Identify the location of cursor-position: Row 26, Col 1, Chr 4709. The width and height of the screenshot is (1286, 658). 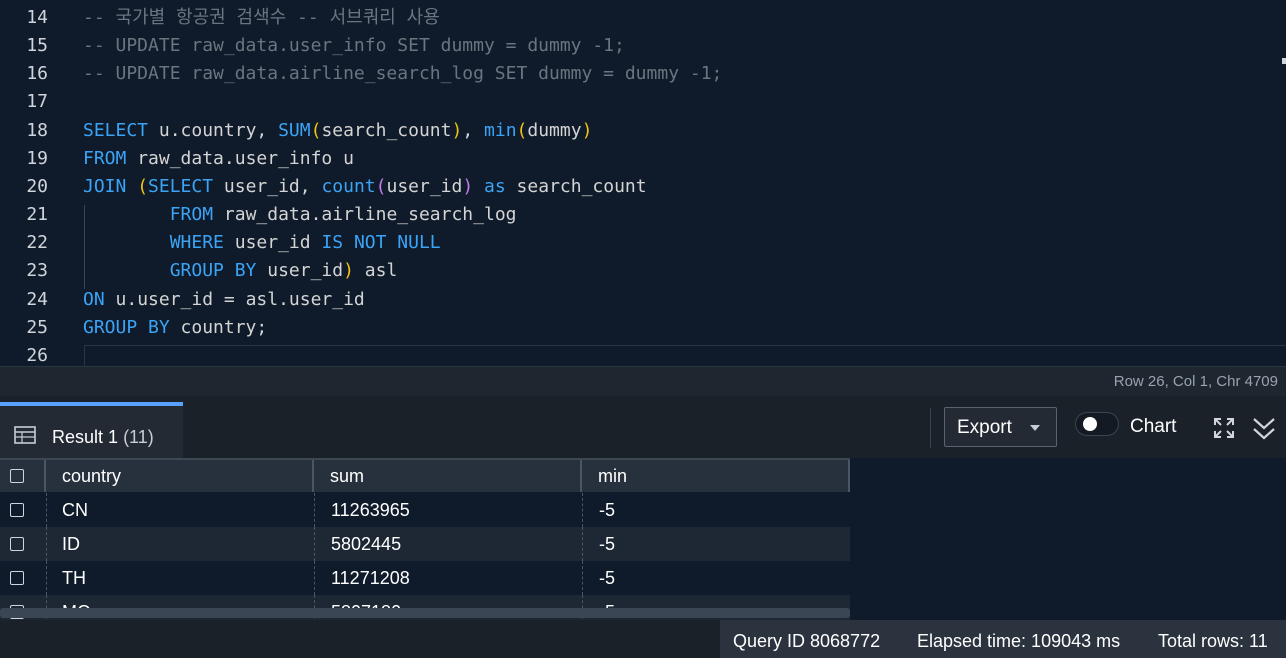
(1195, 381).